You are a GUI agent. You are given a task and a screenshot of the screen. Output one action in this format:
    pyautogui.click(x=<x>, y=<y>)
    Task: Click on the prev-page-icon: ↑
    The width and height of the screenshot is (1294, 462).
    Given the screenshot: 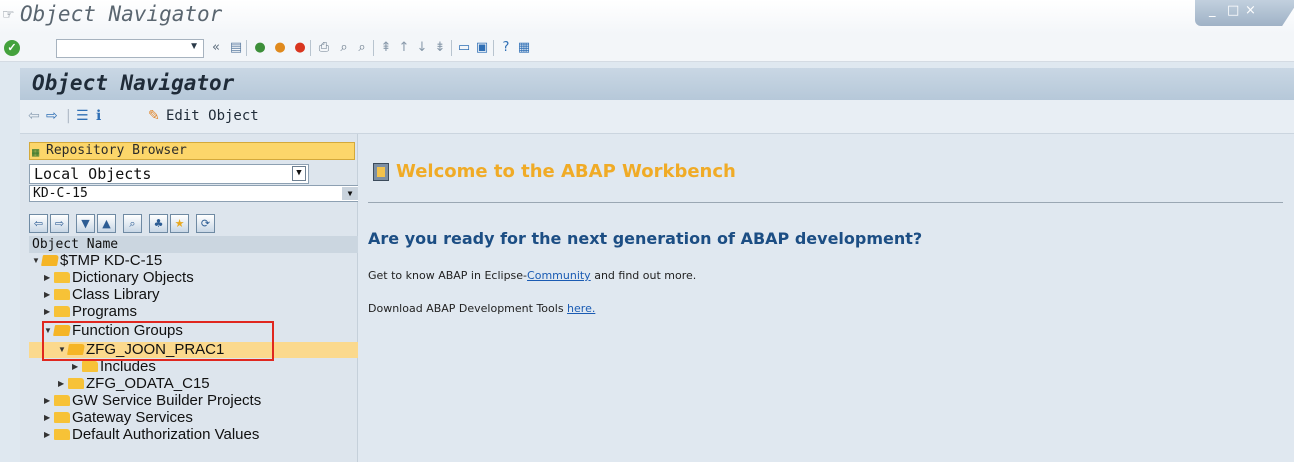 What is the action you would take?
    pyautogui.click(x=404, y=47)
    